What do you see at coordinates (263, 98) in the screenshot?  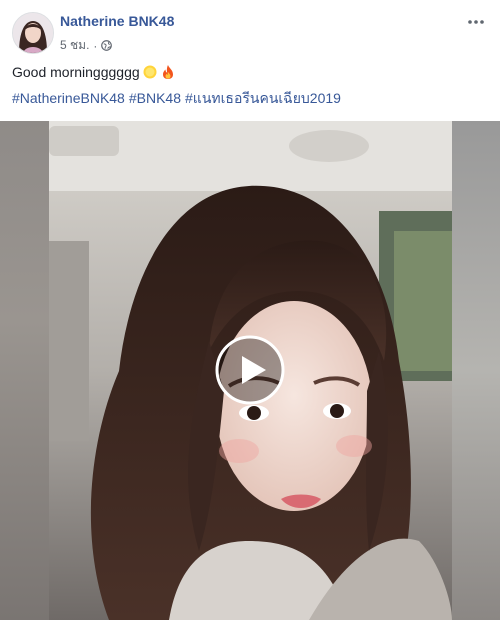 I see `hashtag-link: #แนทเธอรีนคนเฉียบ2019` at bounding box center [263, 98].